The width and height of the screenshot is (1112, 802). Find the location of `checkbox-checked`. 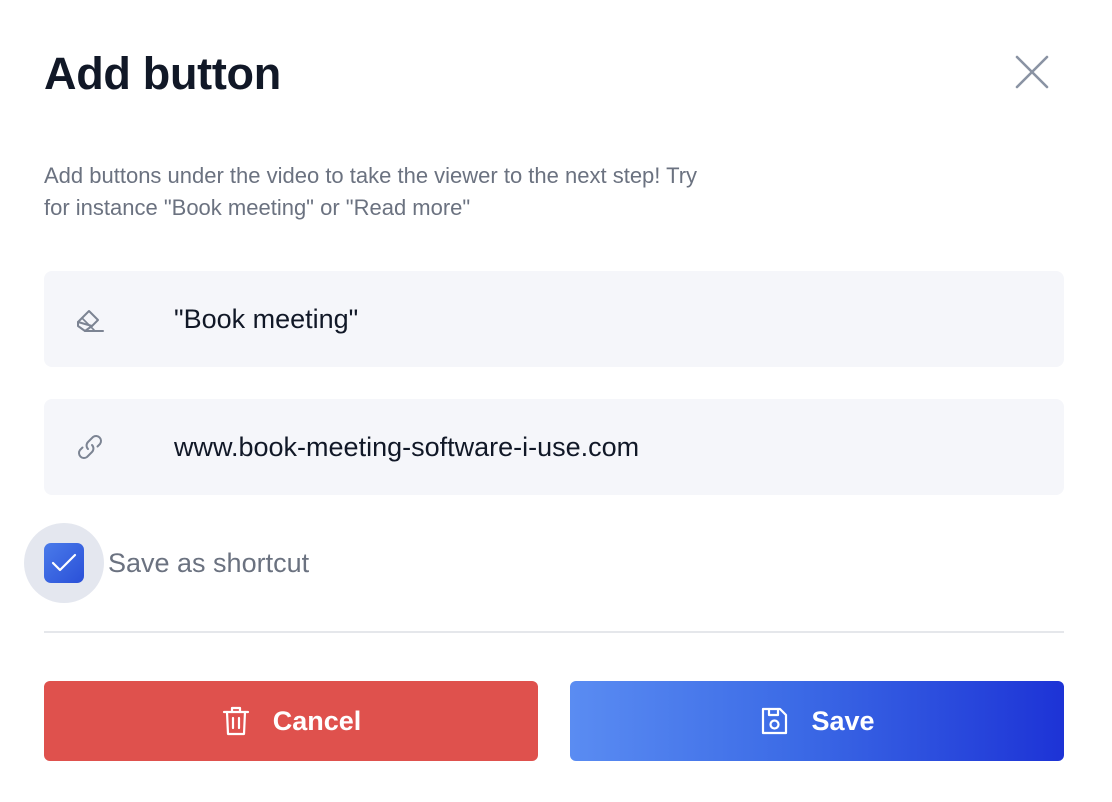

checkbox-checked is located at coordinates (64, 563).